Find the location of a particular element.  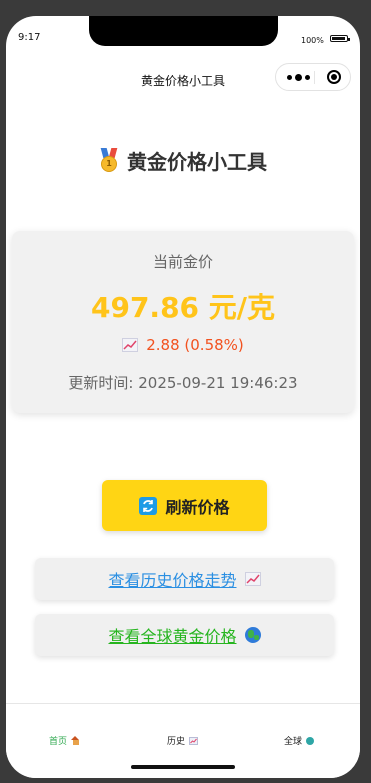

page-title-text: 黄金价格小工具 is located at coordinates (197, 162).